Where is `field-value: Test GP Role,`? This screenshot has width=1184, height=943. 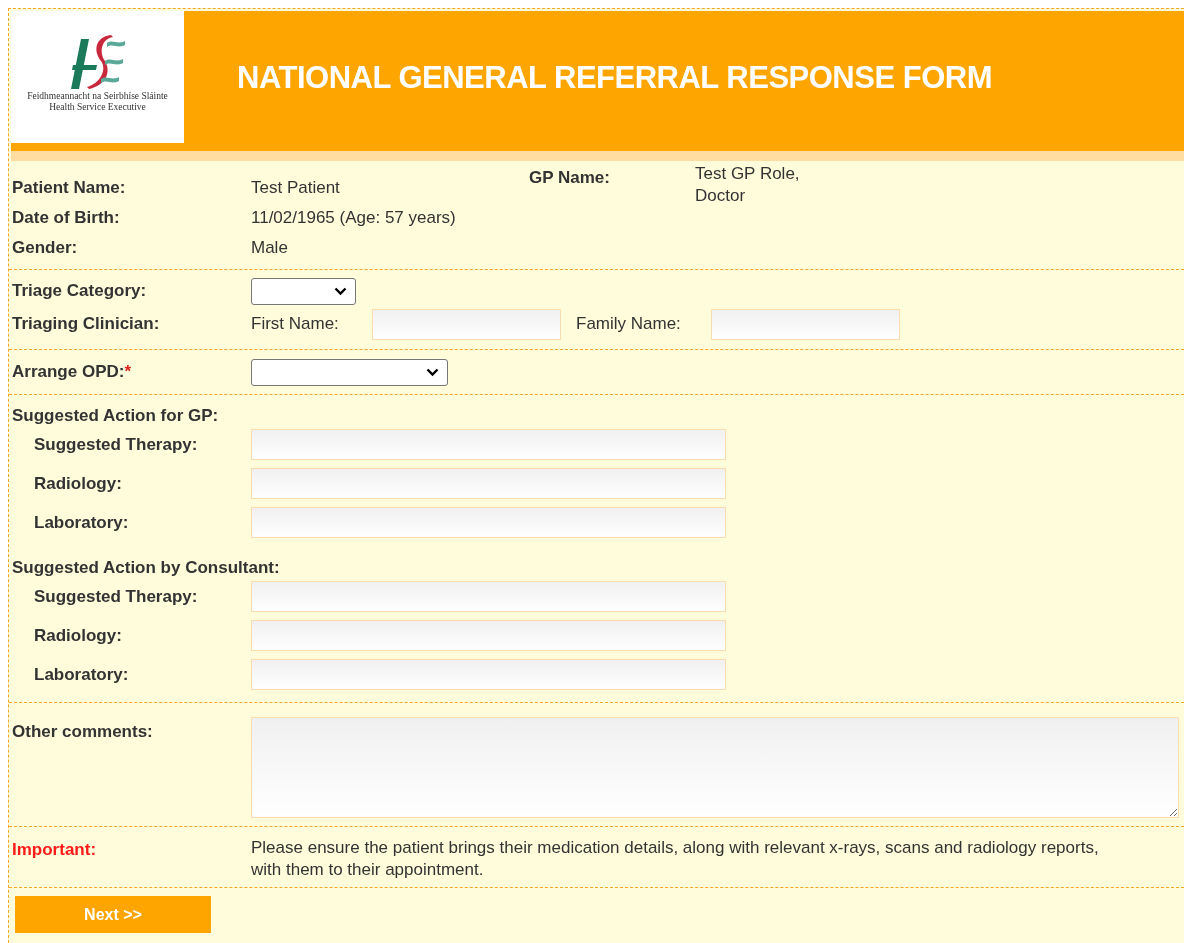 field-value: Test GP Role, is located at coordinates (747, 174).